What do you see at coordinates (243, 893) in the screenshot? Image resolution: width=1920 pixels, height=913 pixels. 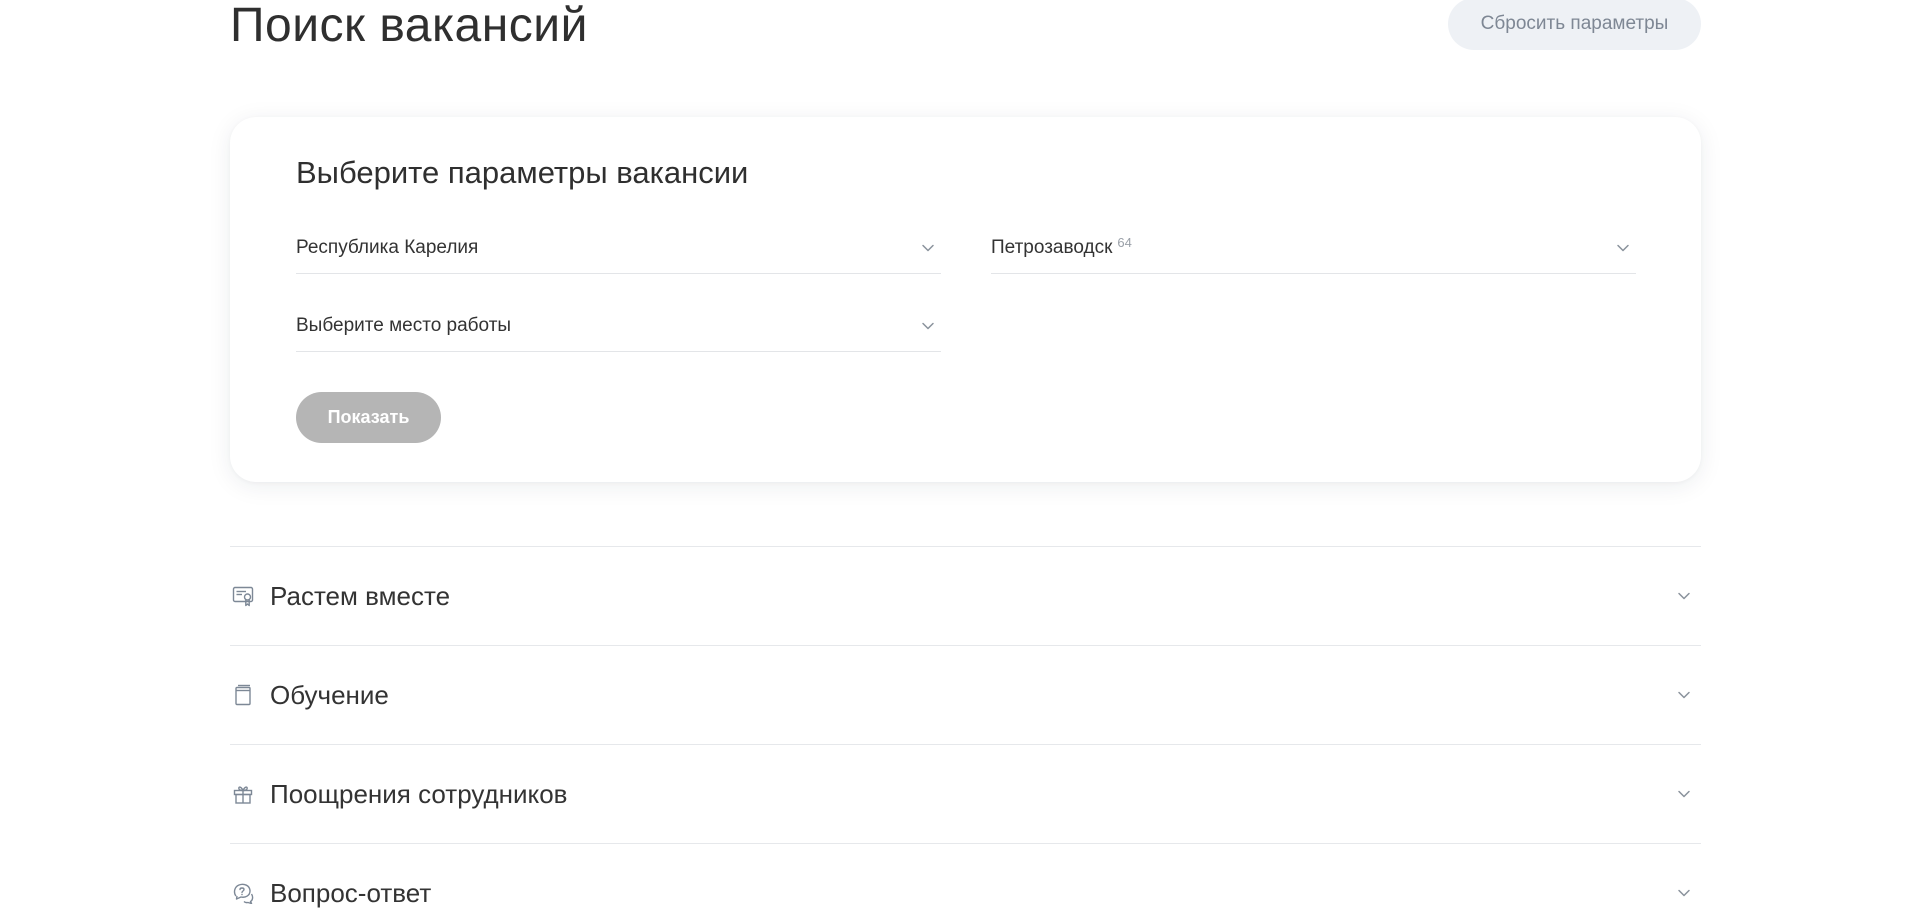 I see `chat-question-icon` at bounding box center [243, 893].